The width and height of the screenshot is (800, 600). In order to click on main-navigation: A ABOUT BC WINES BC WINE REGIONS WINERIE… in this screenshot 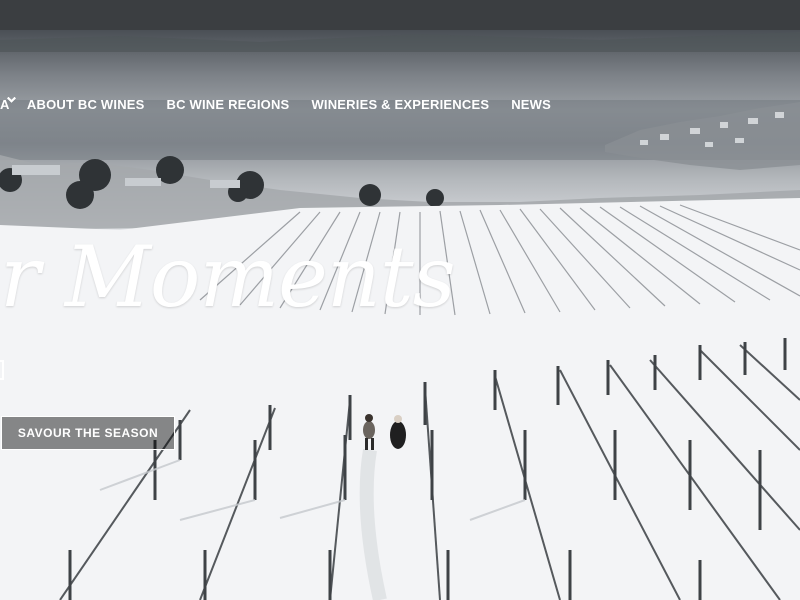, I will do `click(286, 104)`.